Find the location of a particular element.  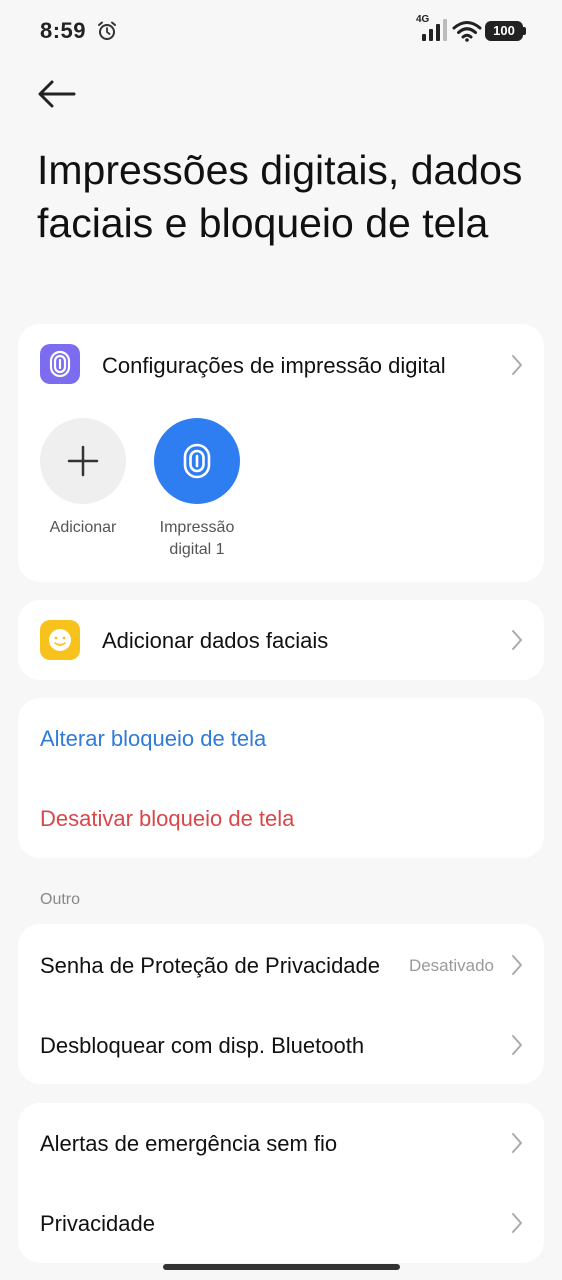

fingerprint-icon is located at coordinates (197, 461).